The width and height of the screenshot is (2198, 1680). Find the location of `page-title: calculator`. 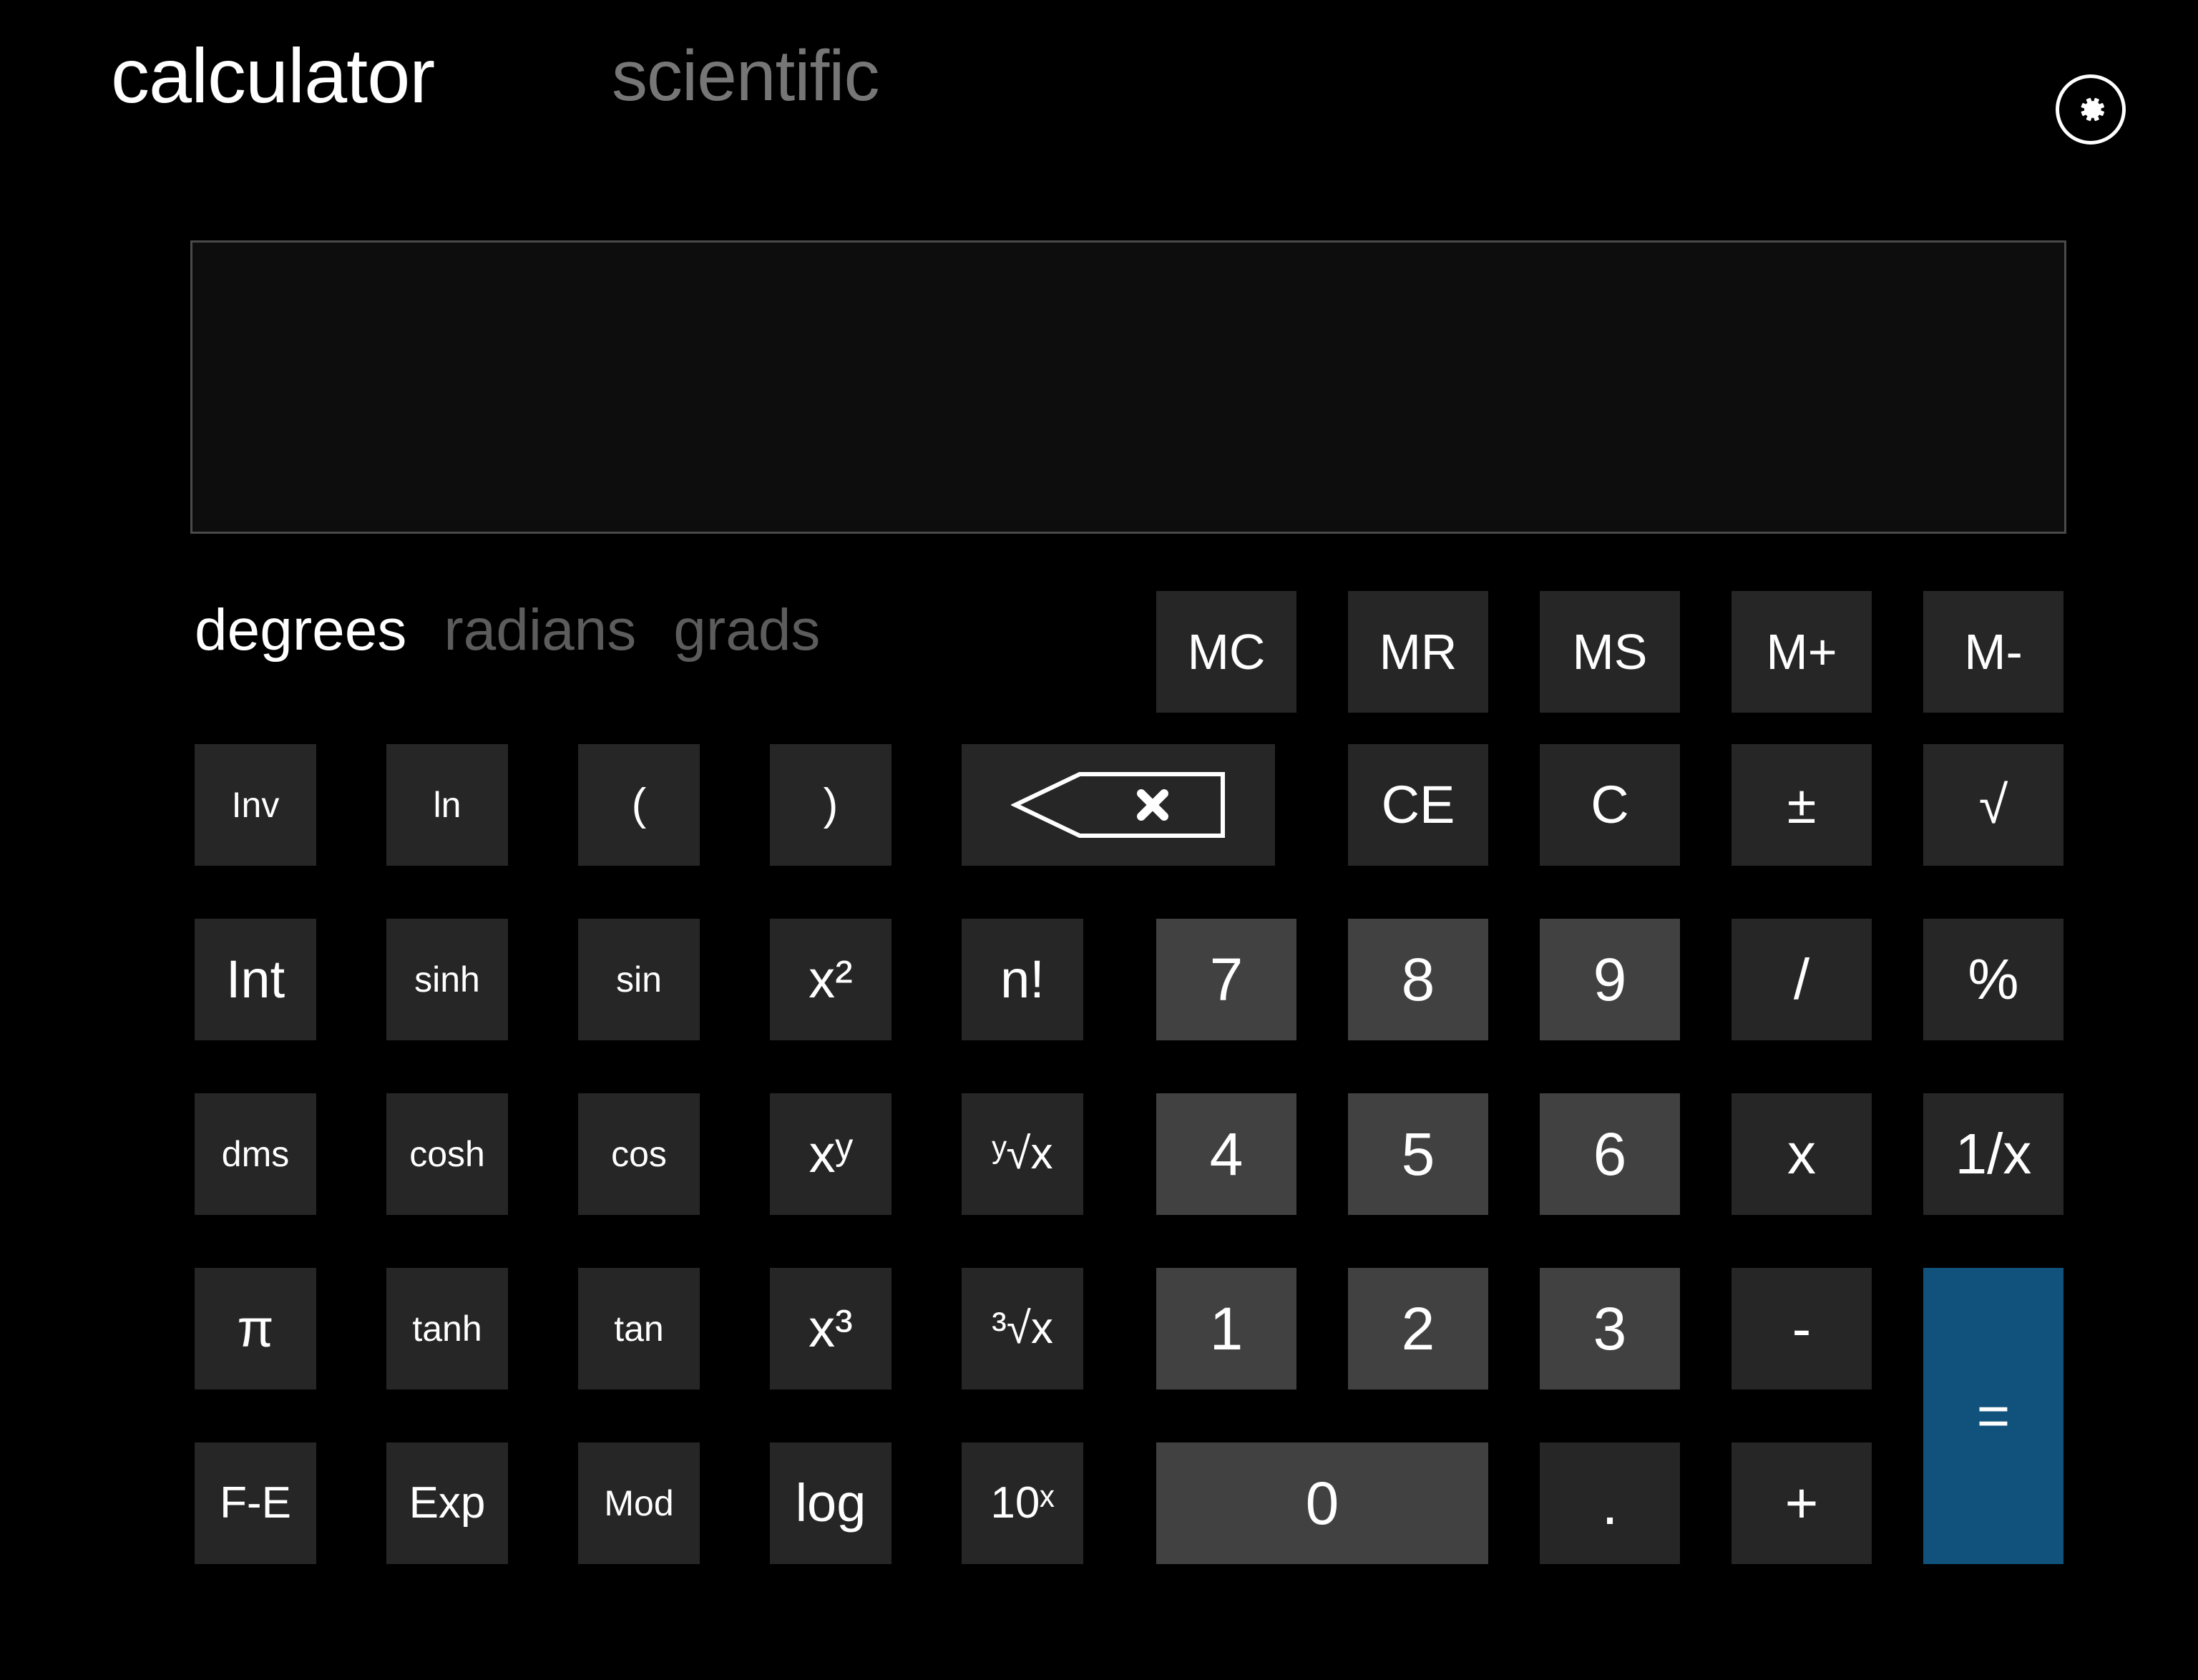

page-title: calculator is located at coordinates (273, 75).